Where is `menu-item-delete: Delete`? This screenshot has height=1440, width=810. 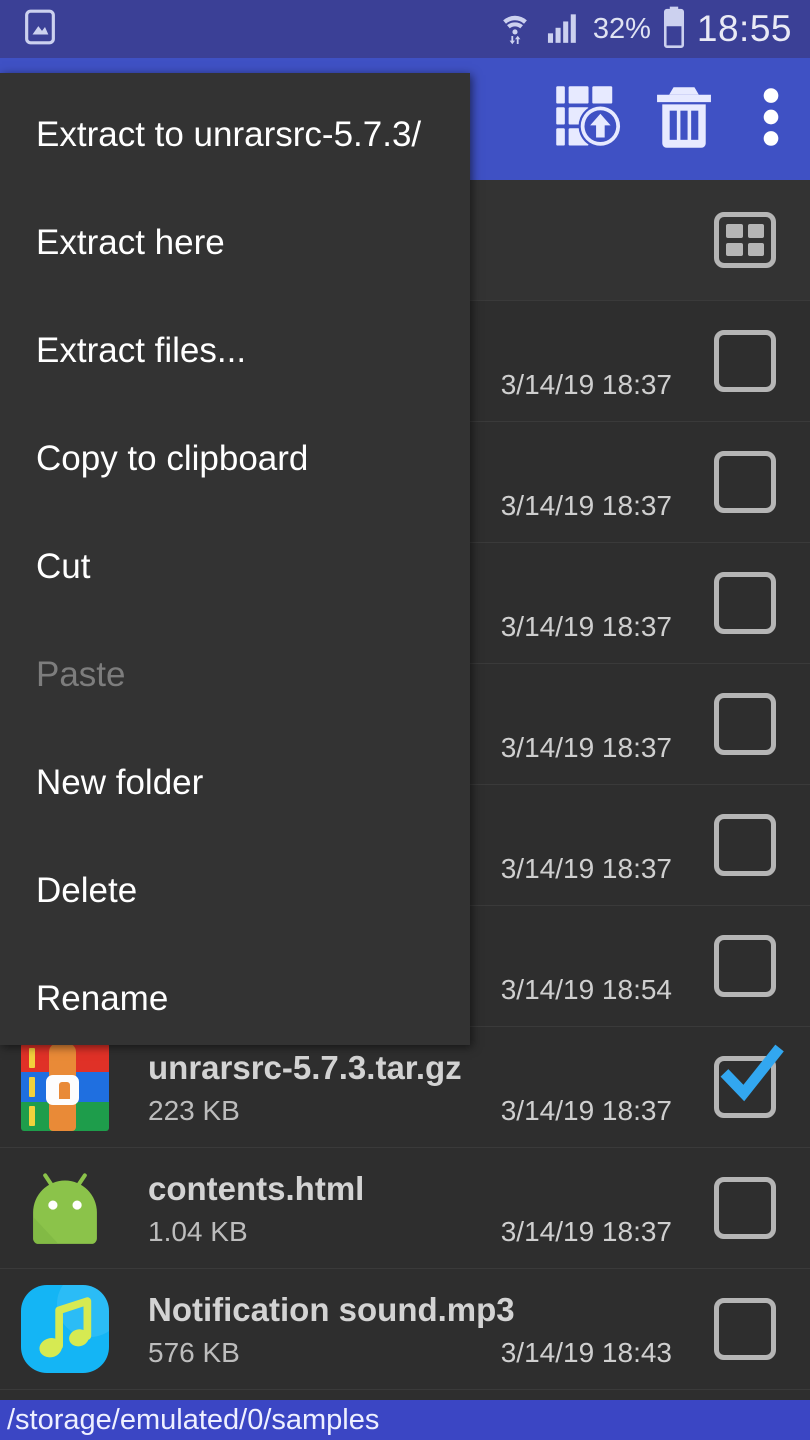
menu-item-delete: Delete is located at coordinates (235, 891).